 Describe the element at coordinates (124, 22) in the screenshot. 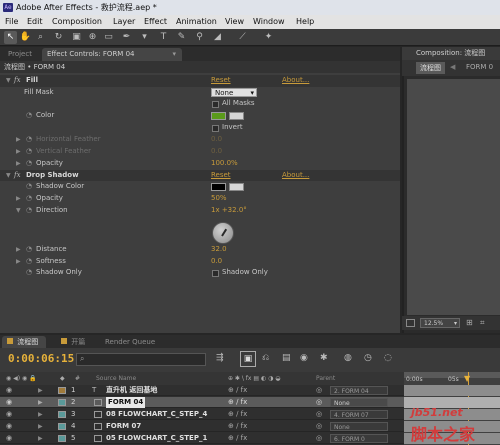

I see `menu-layer: Layer` at that location.